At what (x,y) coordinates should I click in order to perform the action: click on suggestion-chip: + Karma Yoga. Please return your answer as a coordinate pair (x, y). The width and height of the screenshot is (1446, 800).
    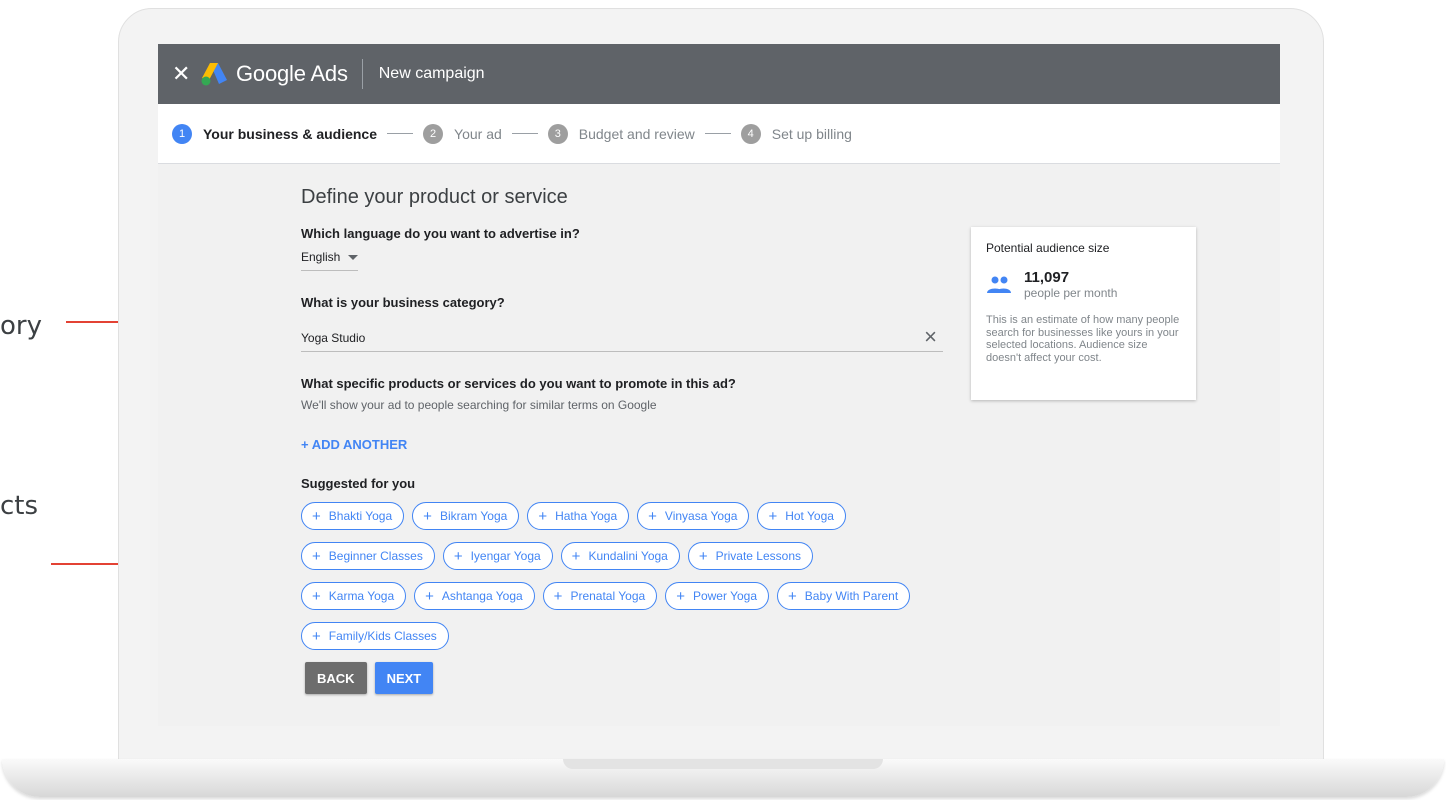
    Looking at the image, I should click on (354, 596).